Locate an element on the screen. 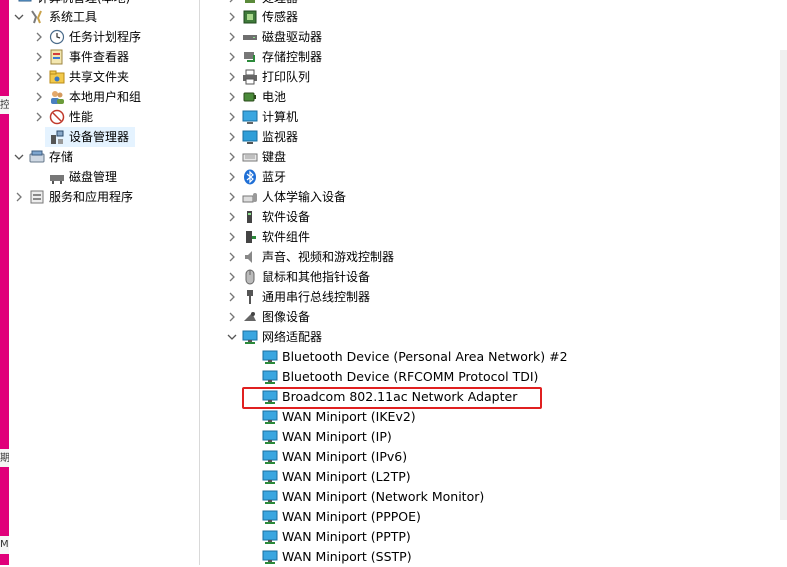 The width and height of the screenshot is (787, 567). usb-icon is located at coordinates (250, 297).